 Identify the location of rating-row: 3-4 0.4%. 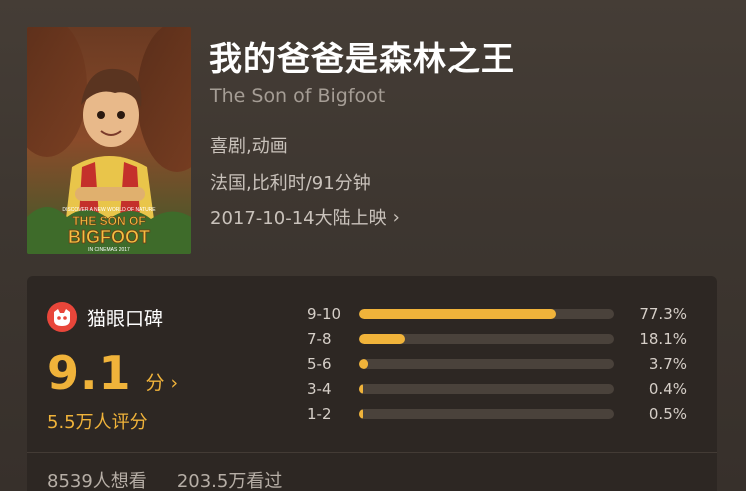
(497, 389).